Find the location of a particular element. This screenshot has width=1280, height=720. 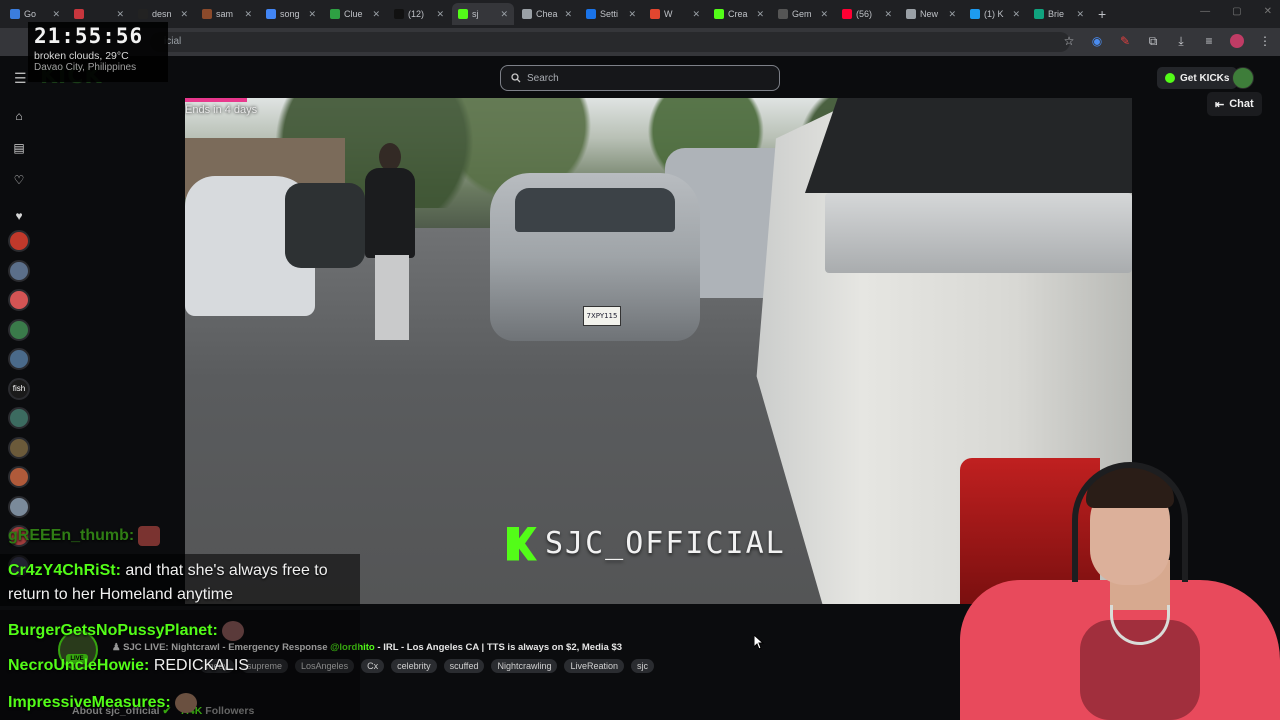

chat-message: BurgerGetsNoPussyPlanet: is located at coordinates (126, 631).